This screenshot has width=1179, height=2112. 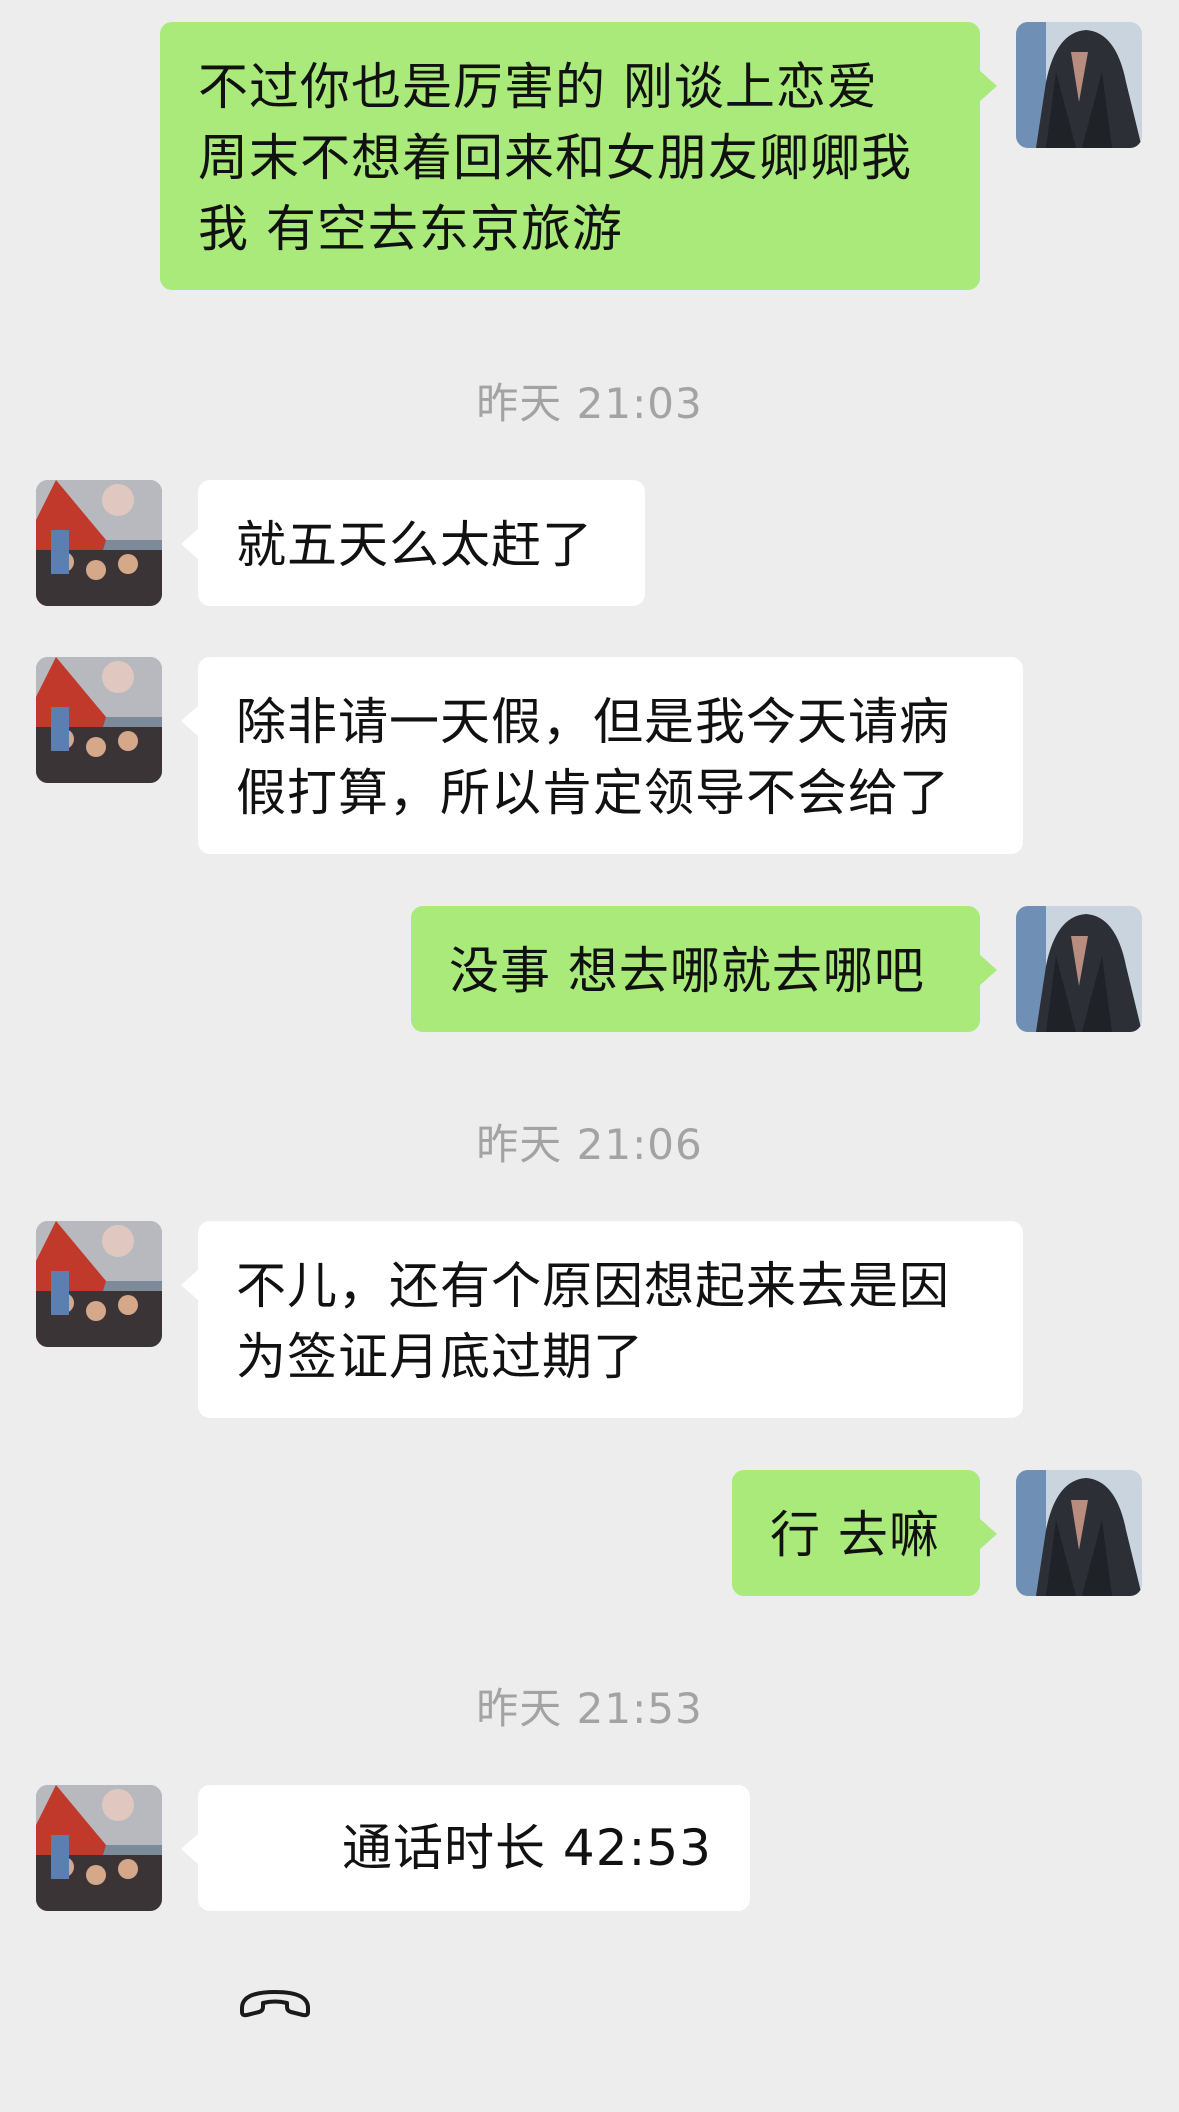 I want to click on timestamp: 昨天 21:53, so click(x=589, y=1708).